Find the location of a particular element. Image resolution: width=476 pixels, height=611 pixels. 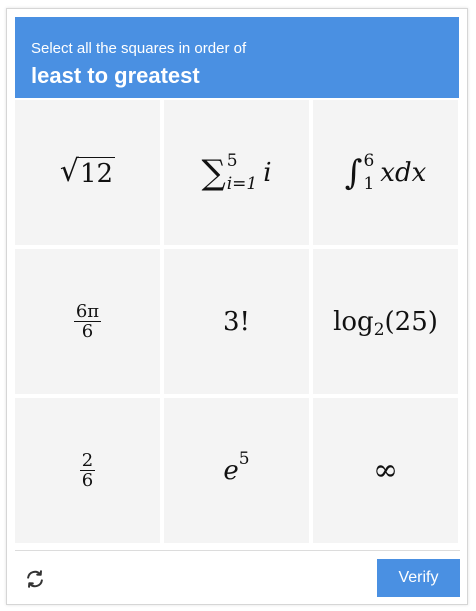

math-expression: e 5 is located at coordinates (236, 467).